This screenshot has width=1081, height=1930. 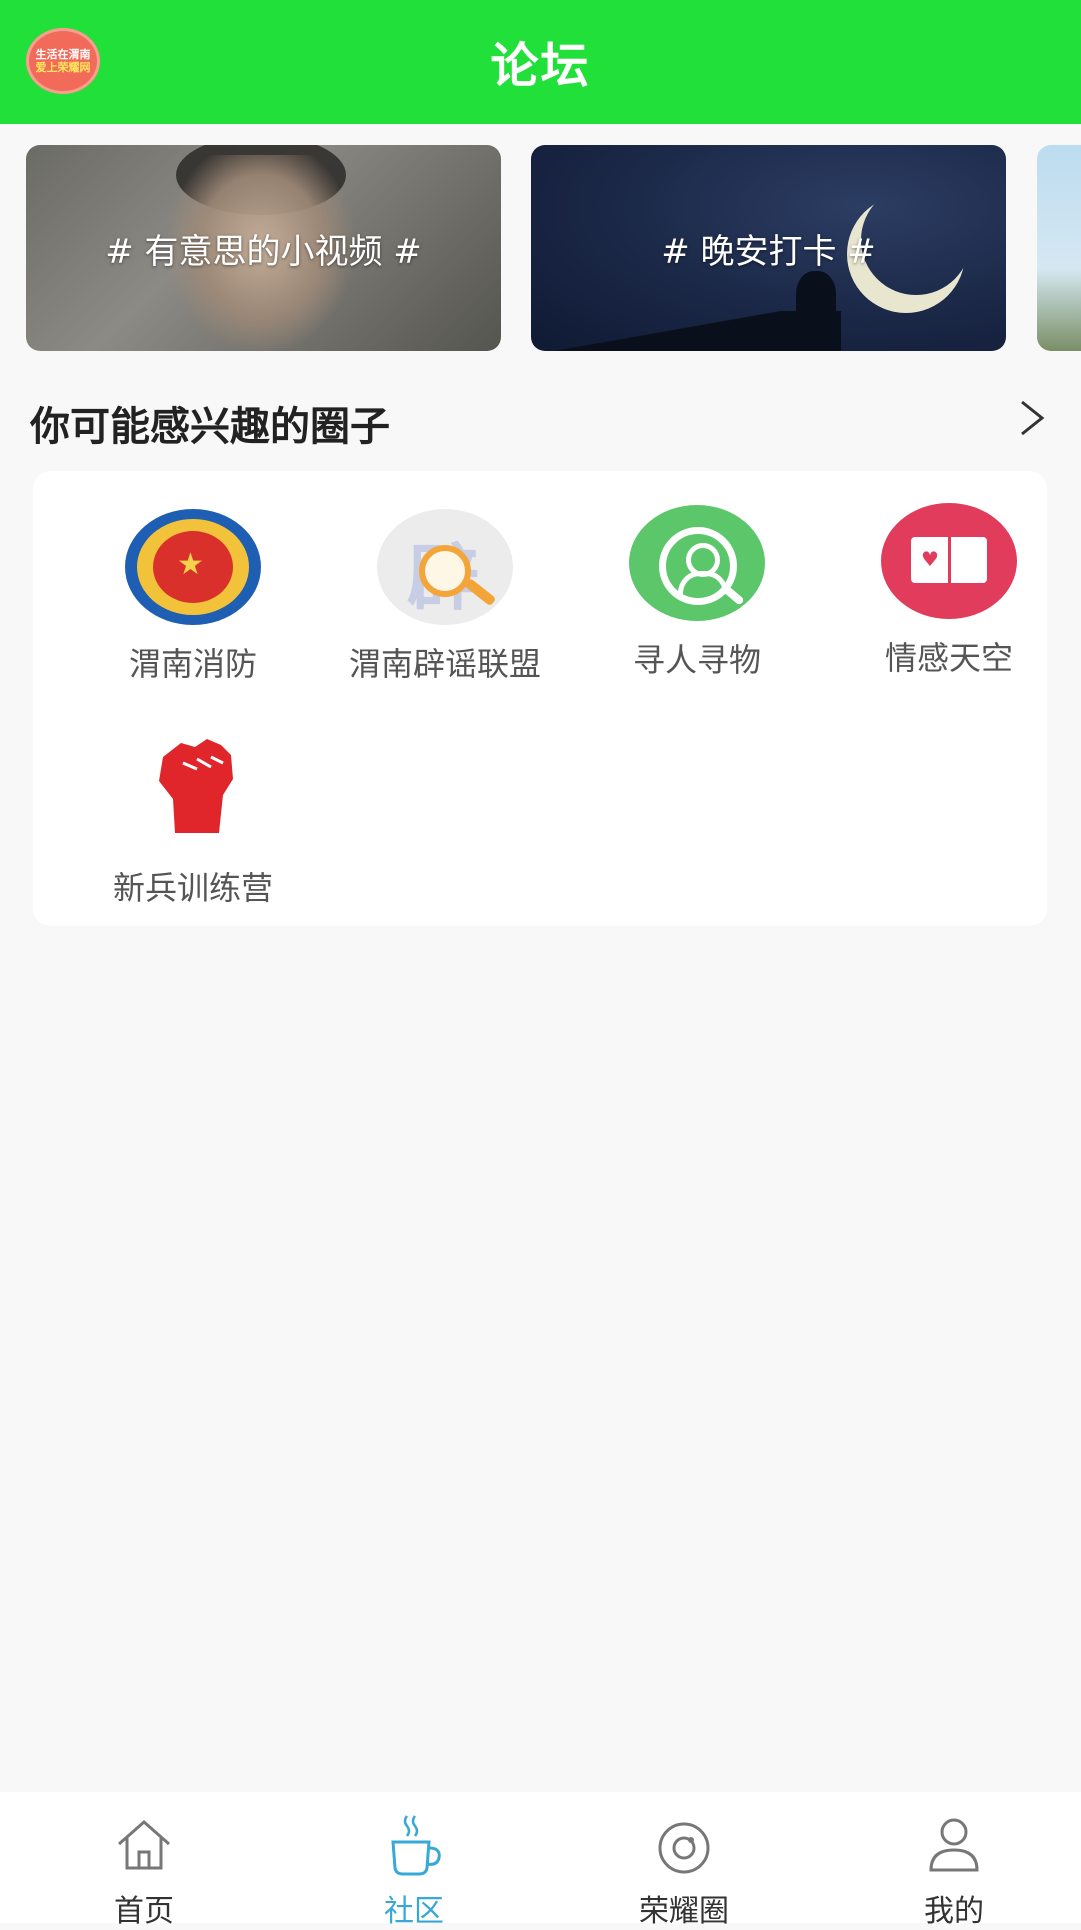 I want to click on circle-item-find: 寻人寻物, so click(x=697, y=593).